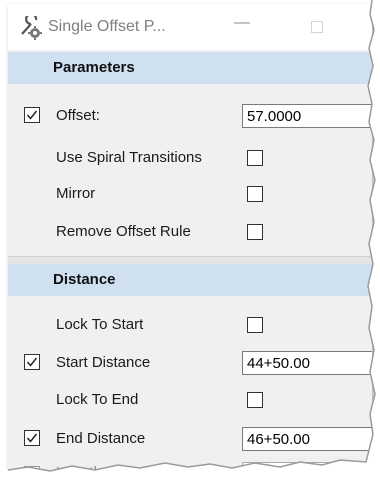 The width and height of the screenshot is (380, 480). I want to click on parameters-section-header: Parameters, so click(190, 68).